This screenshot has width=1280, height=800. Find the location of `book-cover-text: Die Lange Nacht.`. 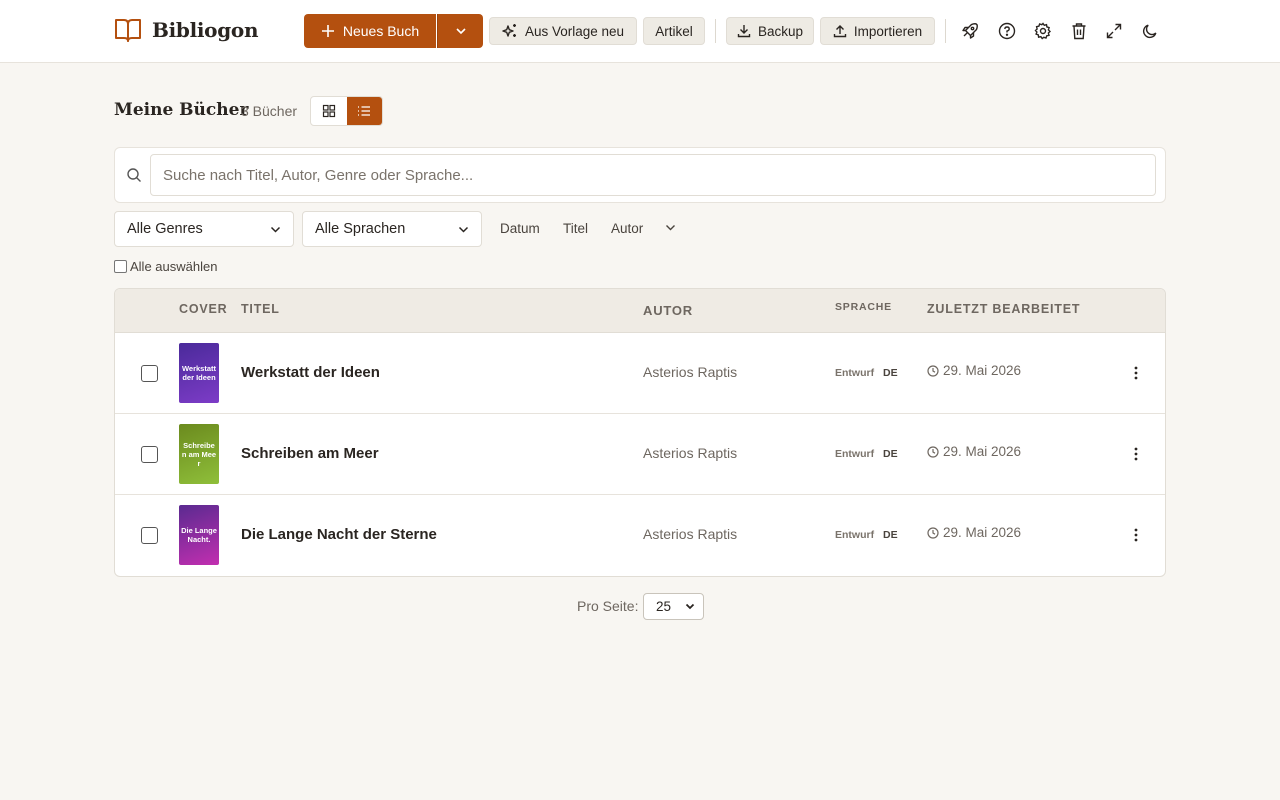

book-cover-text: Die Lange Nacht. is located at coordinates (199, 535).